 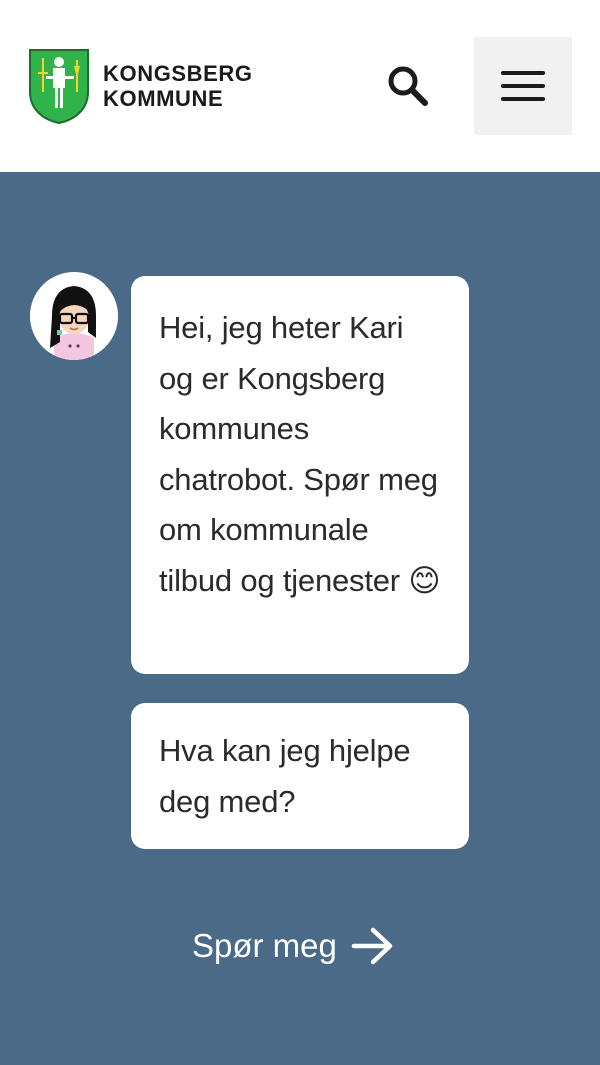 I want to click on logo-line1: KONGSBERG, so click(x=178, y=73).